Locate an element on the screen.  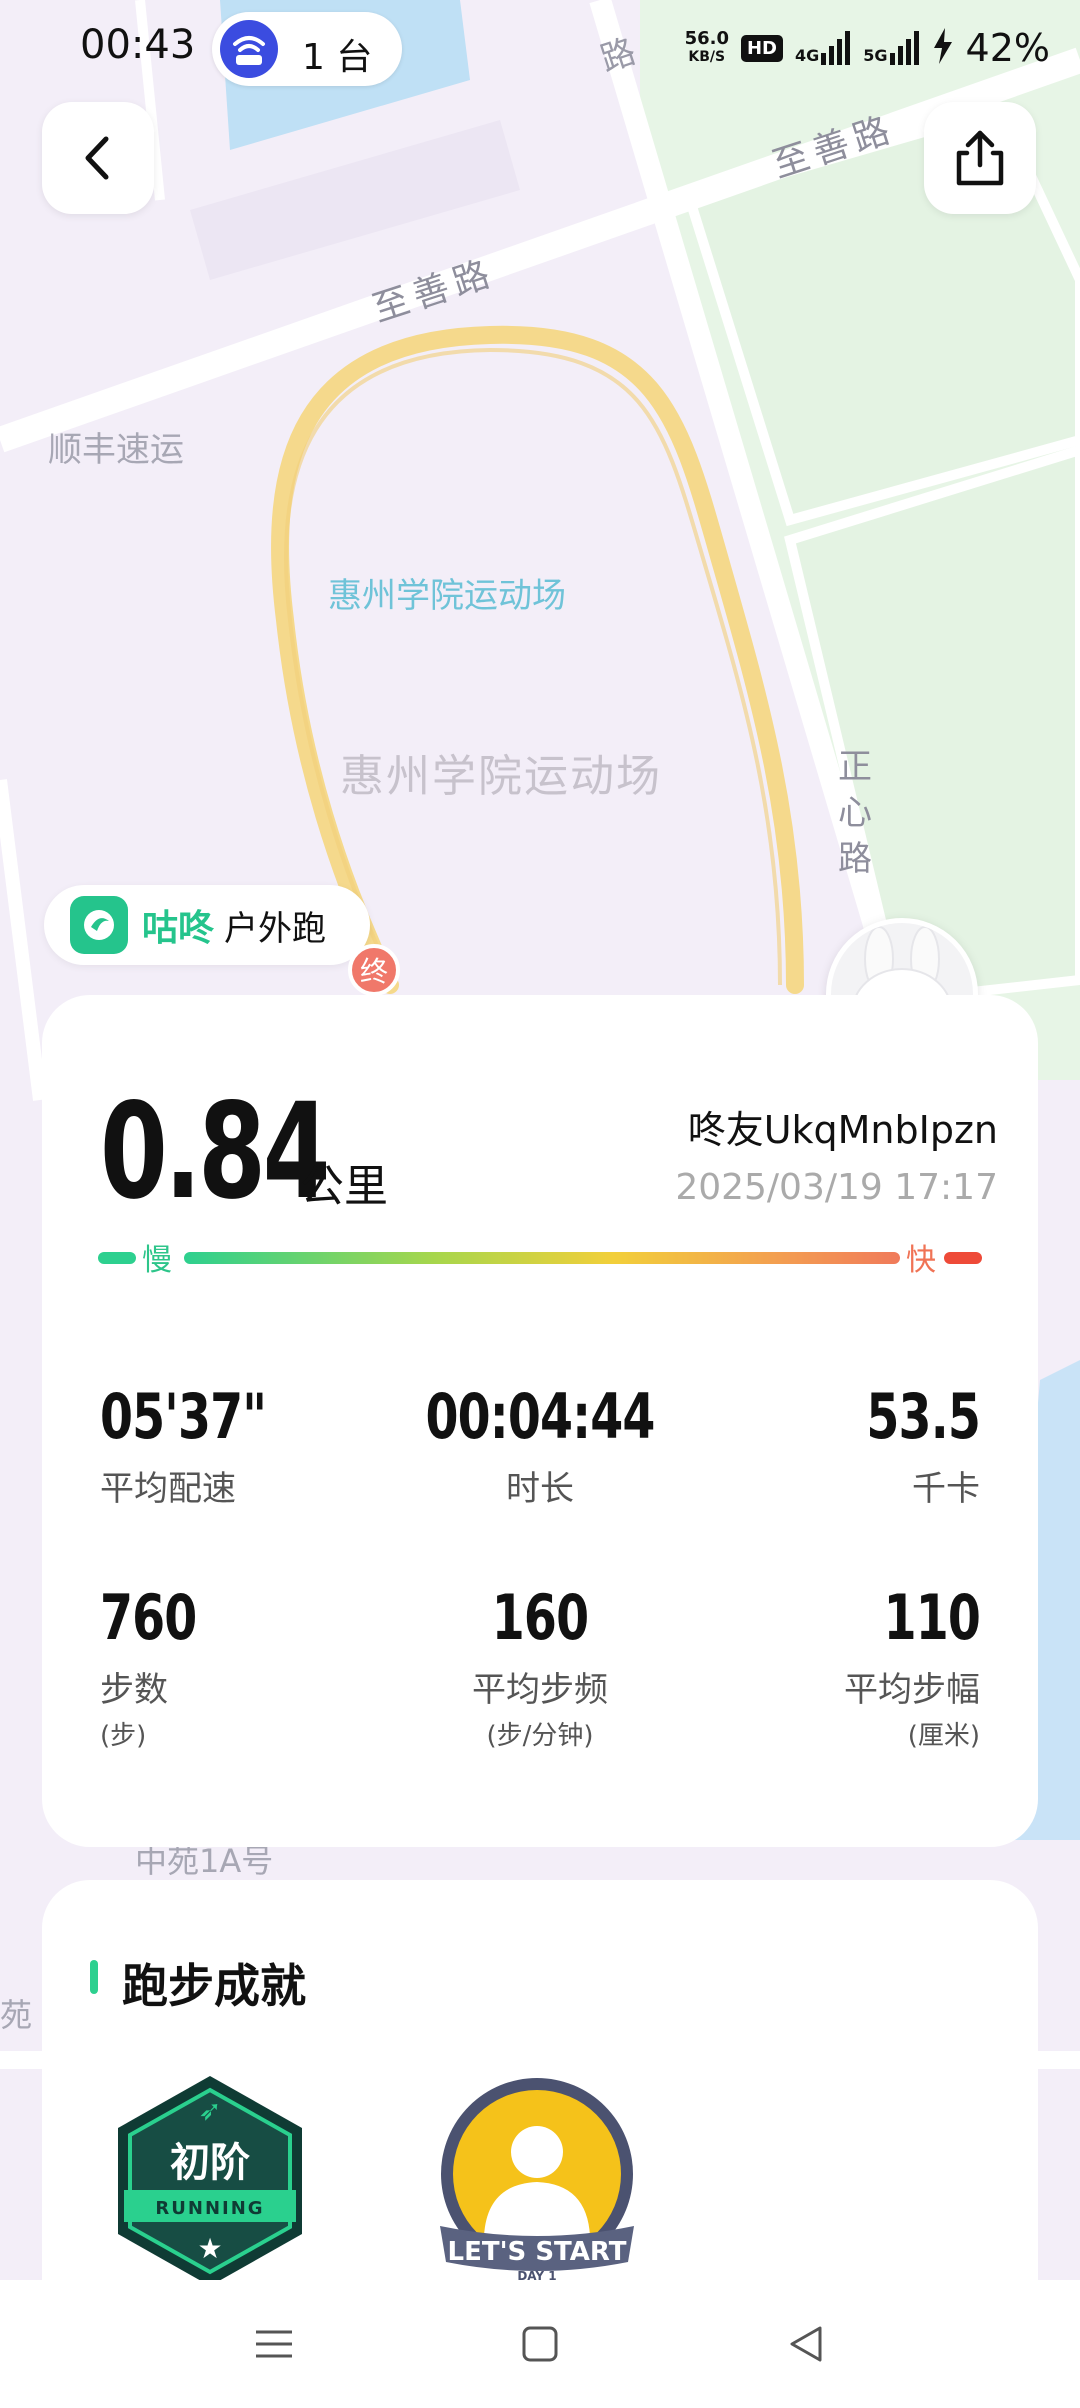
pace-gradient-legend: 慢 快 is located at coordinates (540, 1257).